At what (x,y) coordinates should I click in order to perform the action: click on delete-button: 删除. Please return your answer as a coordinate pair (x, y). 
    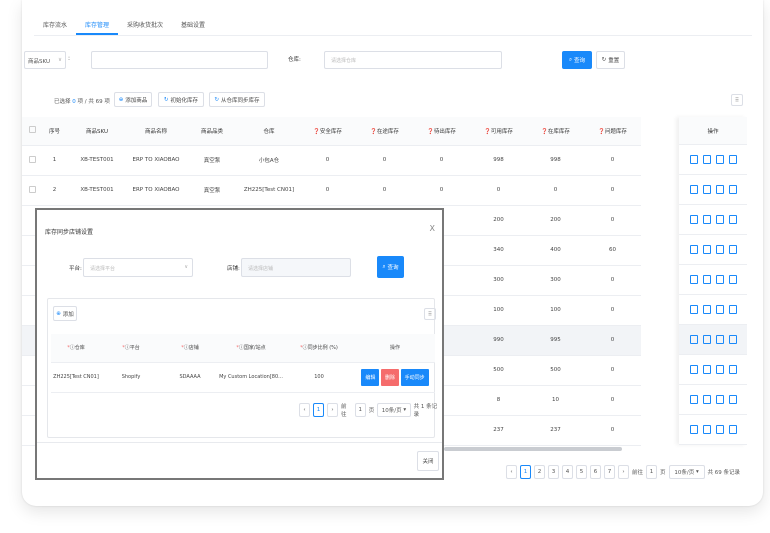
    Looking at the image, I should click on (389, 377).